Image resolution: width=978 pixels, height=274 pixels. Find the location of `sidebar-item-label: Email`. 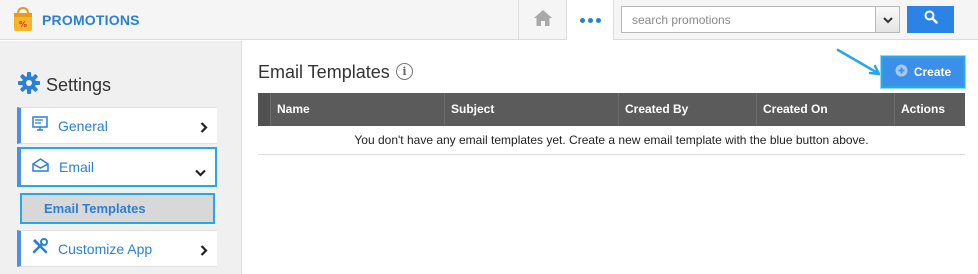

sidebar-item-label: Email is located at coordinates (77, 167).